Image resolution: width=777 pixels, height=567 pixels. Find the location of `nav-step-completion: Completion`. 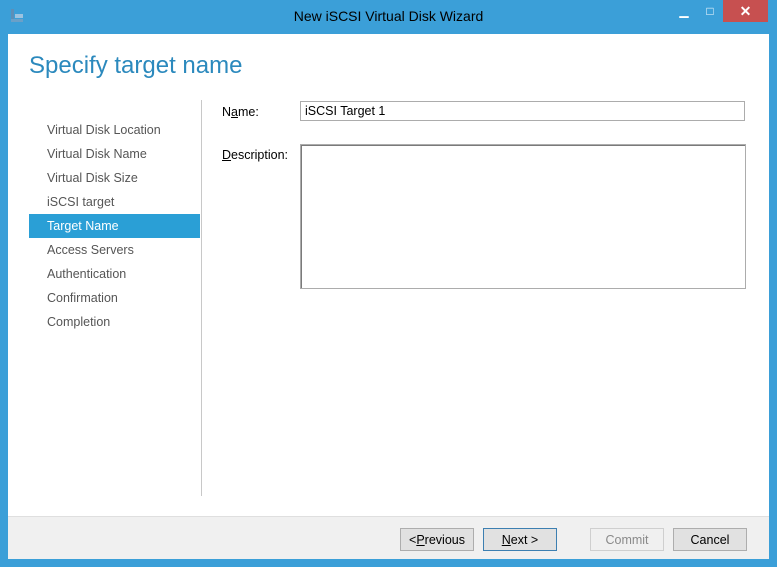

nav-step-completion: Completion is located at coordinates (114, 322).